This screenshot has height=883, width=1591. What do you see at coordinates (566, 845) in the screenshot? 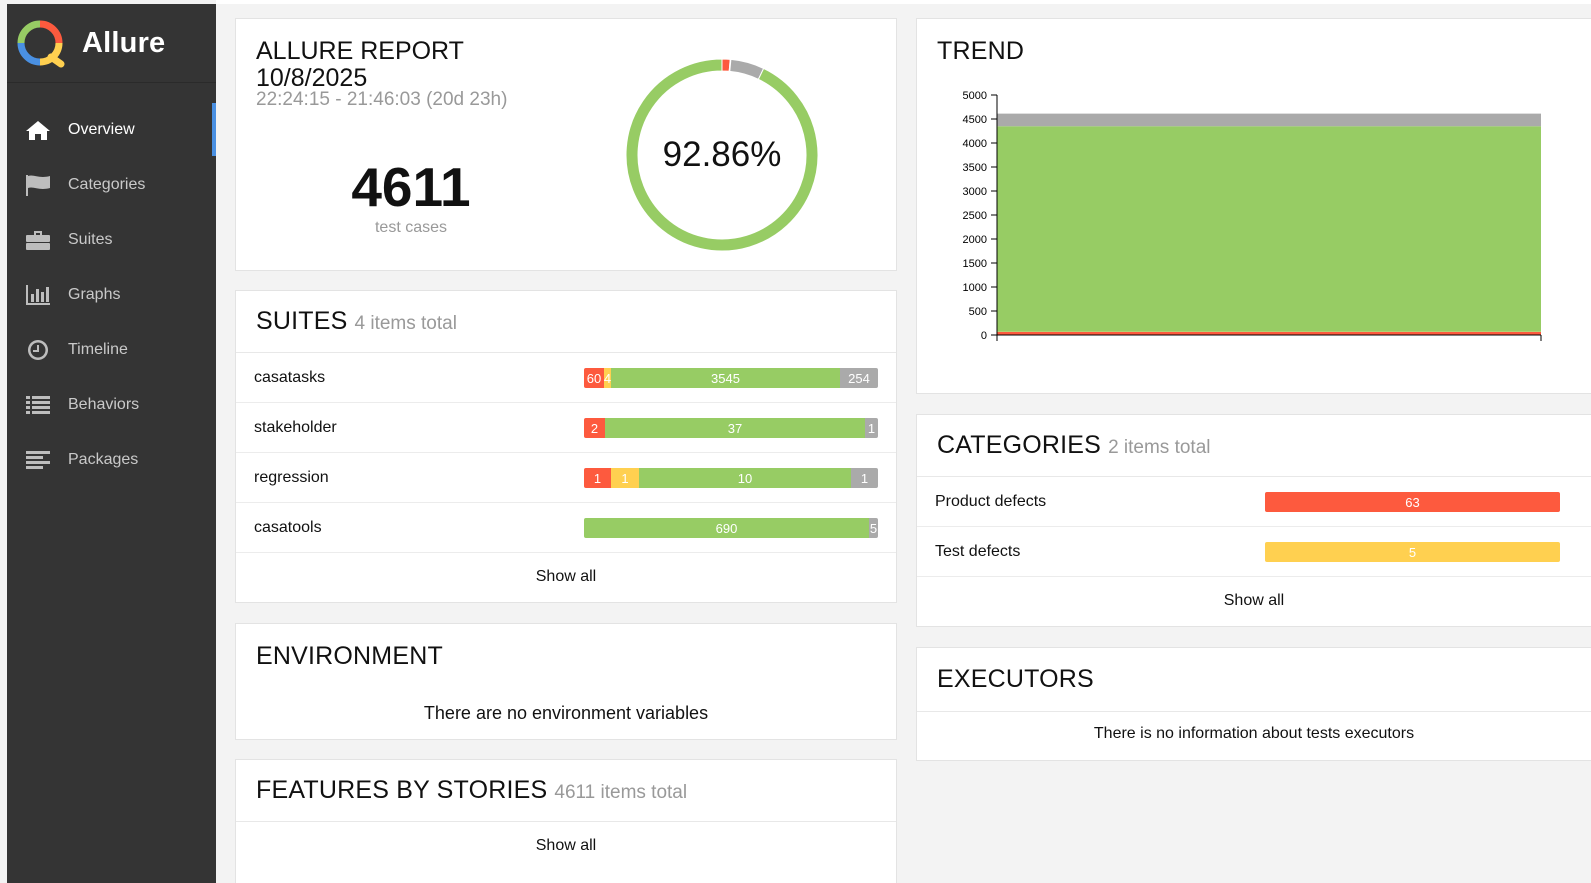
I see `features-show-all-link: Show all` at bounding box center [566, 845].